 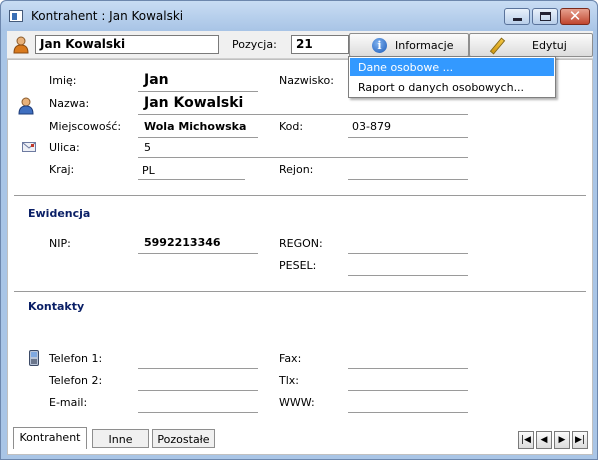 I want to click on country-underline, so click(x=191, y=179).